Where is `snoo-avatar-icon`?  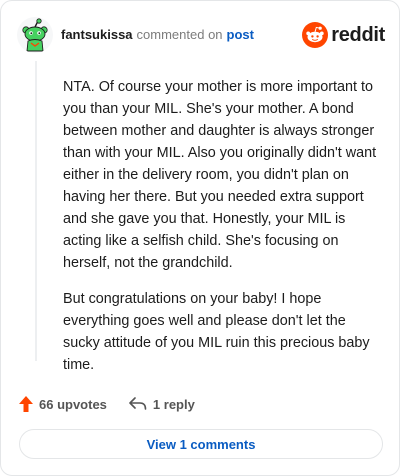
snoo-avatar-icon is located at coordinates (35, 35).